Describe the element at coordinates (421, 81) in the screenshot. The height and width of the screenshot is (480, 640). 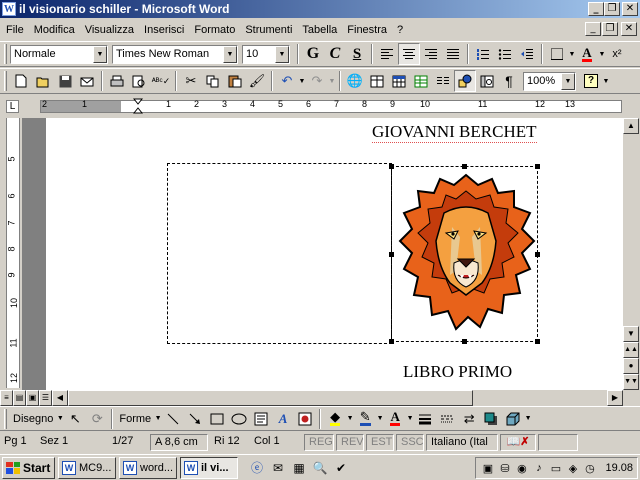
I see `insert-excel-button` at that location.